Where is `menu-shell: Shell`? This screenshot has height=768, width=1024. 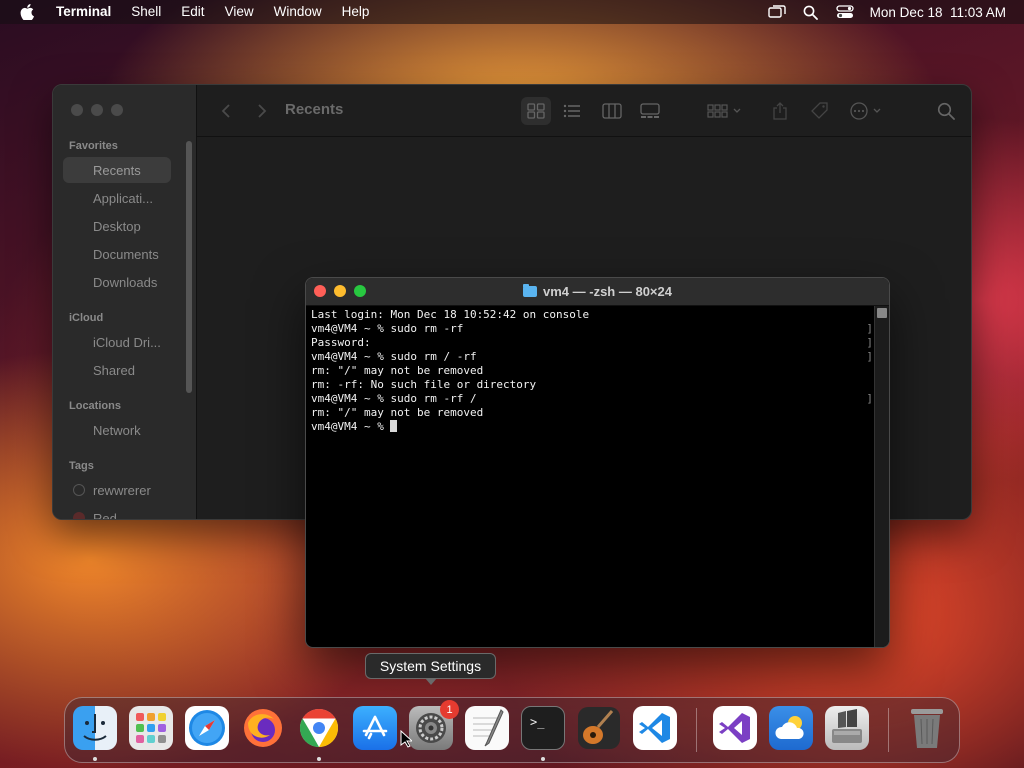 menu-shell: Shell is located at coordinates (146, 12).